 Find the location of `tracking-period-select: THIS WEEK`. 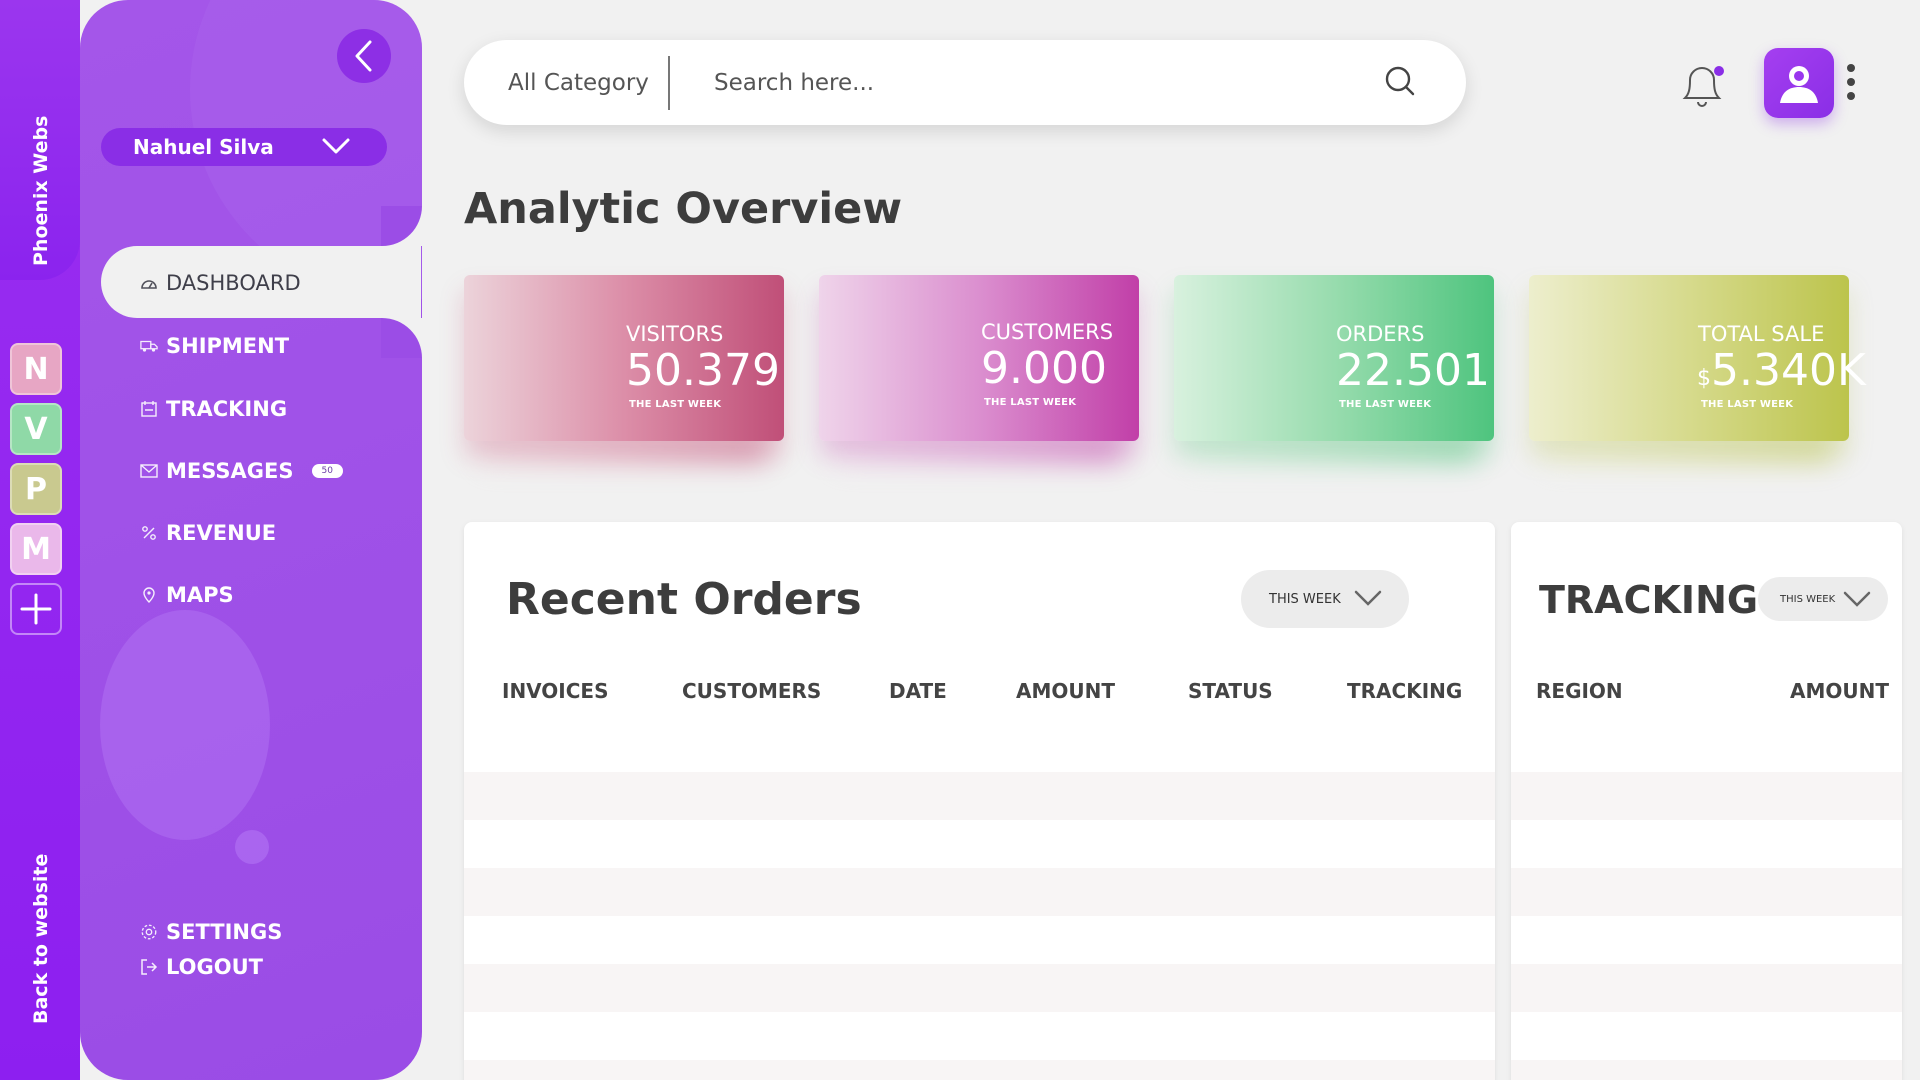

tracking-period-select: THIS WEEK is located at coordinates (1823, 599).